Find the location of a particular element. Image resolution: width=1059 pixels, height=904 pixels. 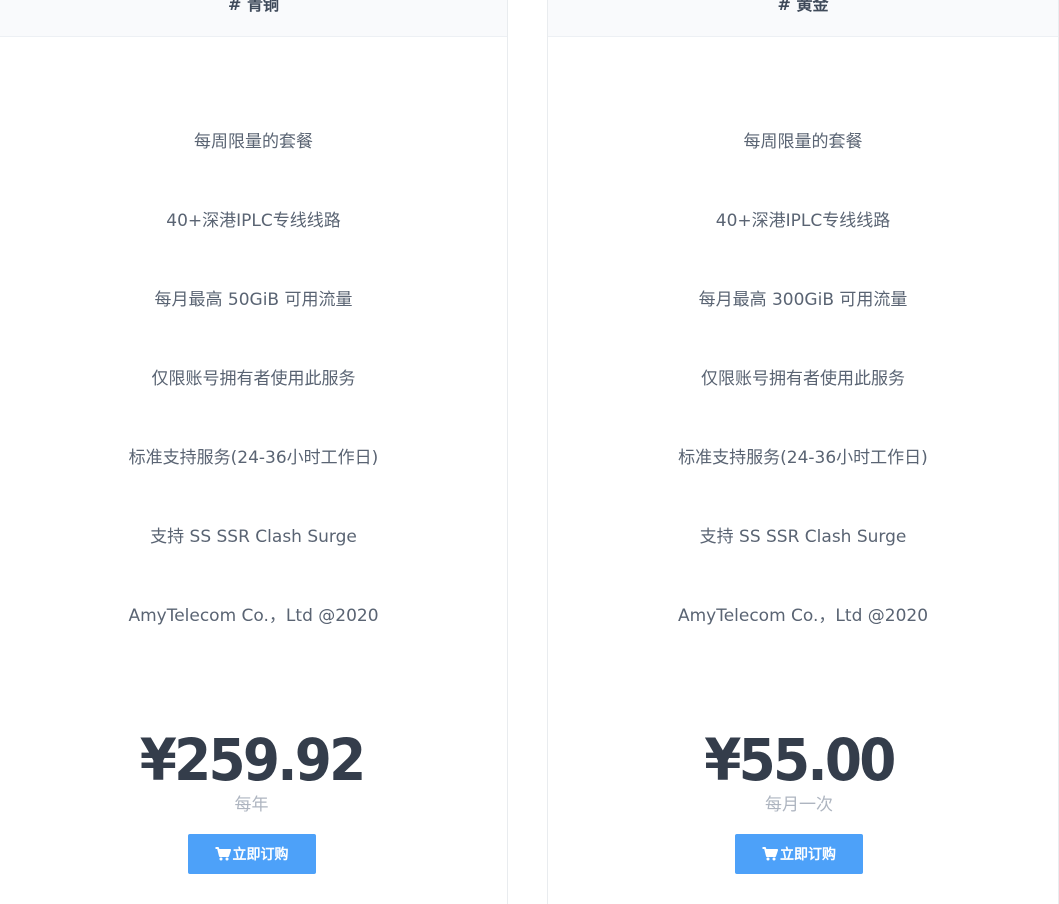

plan-title: # 青铜 is located at coordinates (253, 7).